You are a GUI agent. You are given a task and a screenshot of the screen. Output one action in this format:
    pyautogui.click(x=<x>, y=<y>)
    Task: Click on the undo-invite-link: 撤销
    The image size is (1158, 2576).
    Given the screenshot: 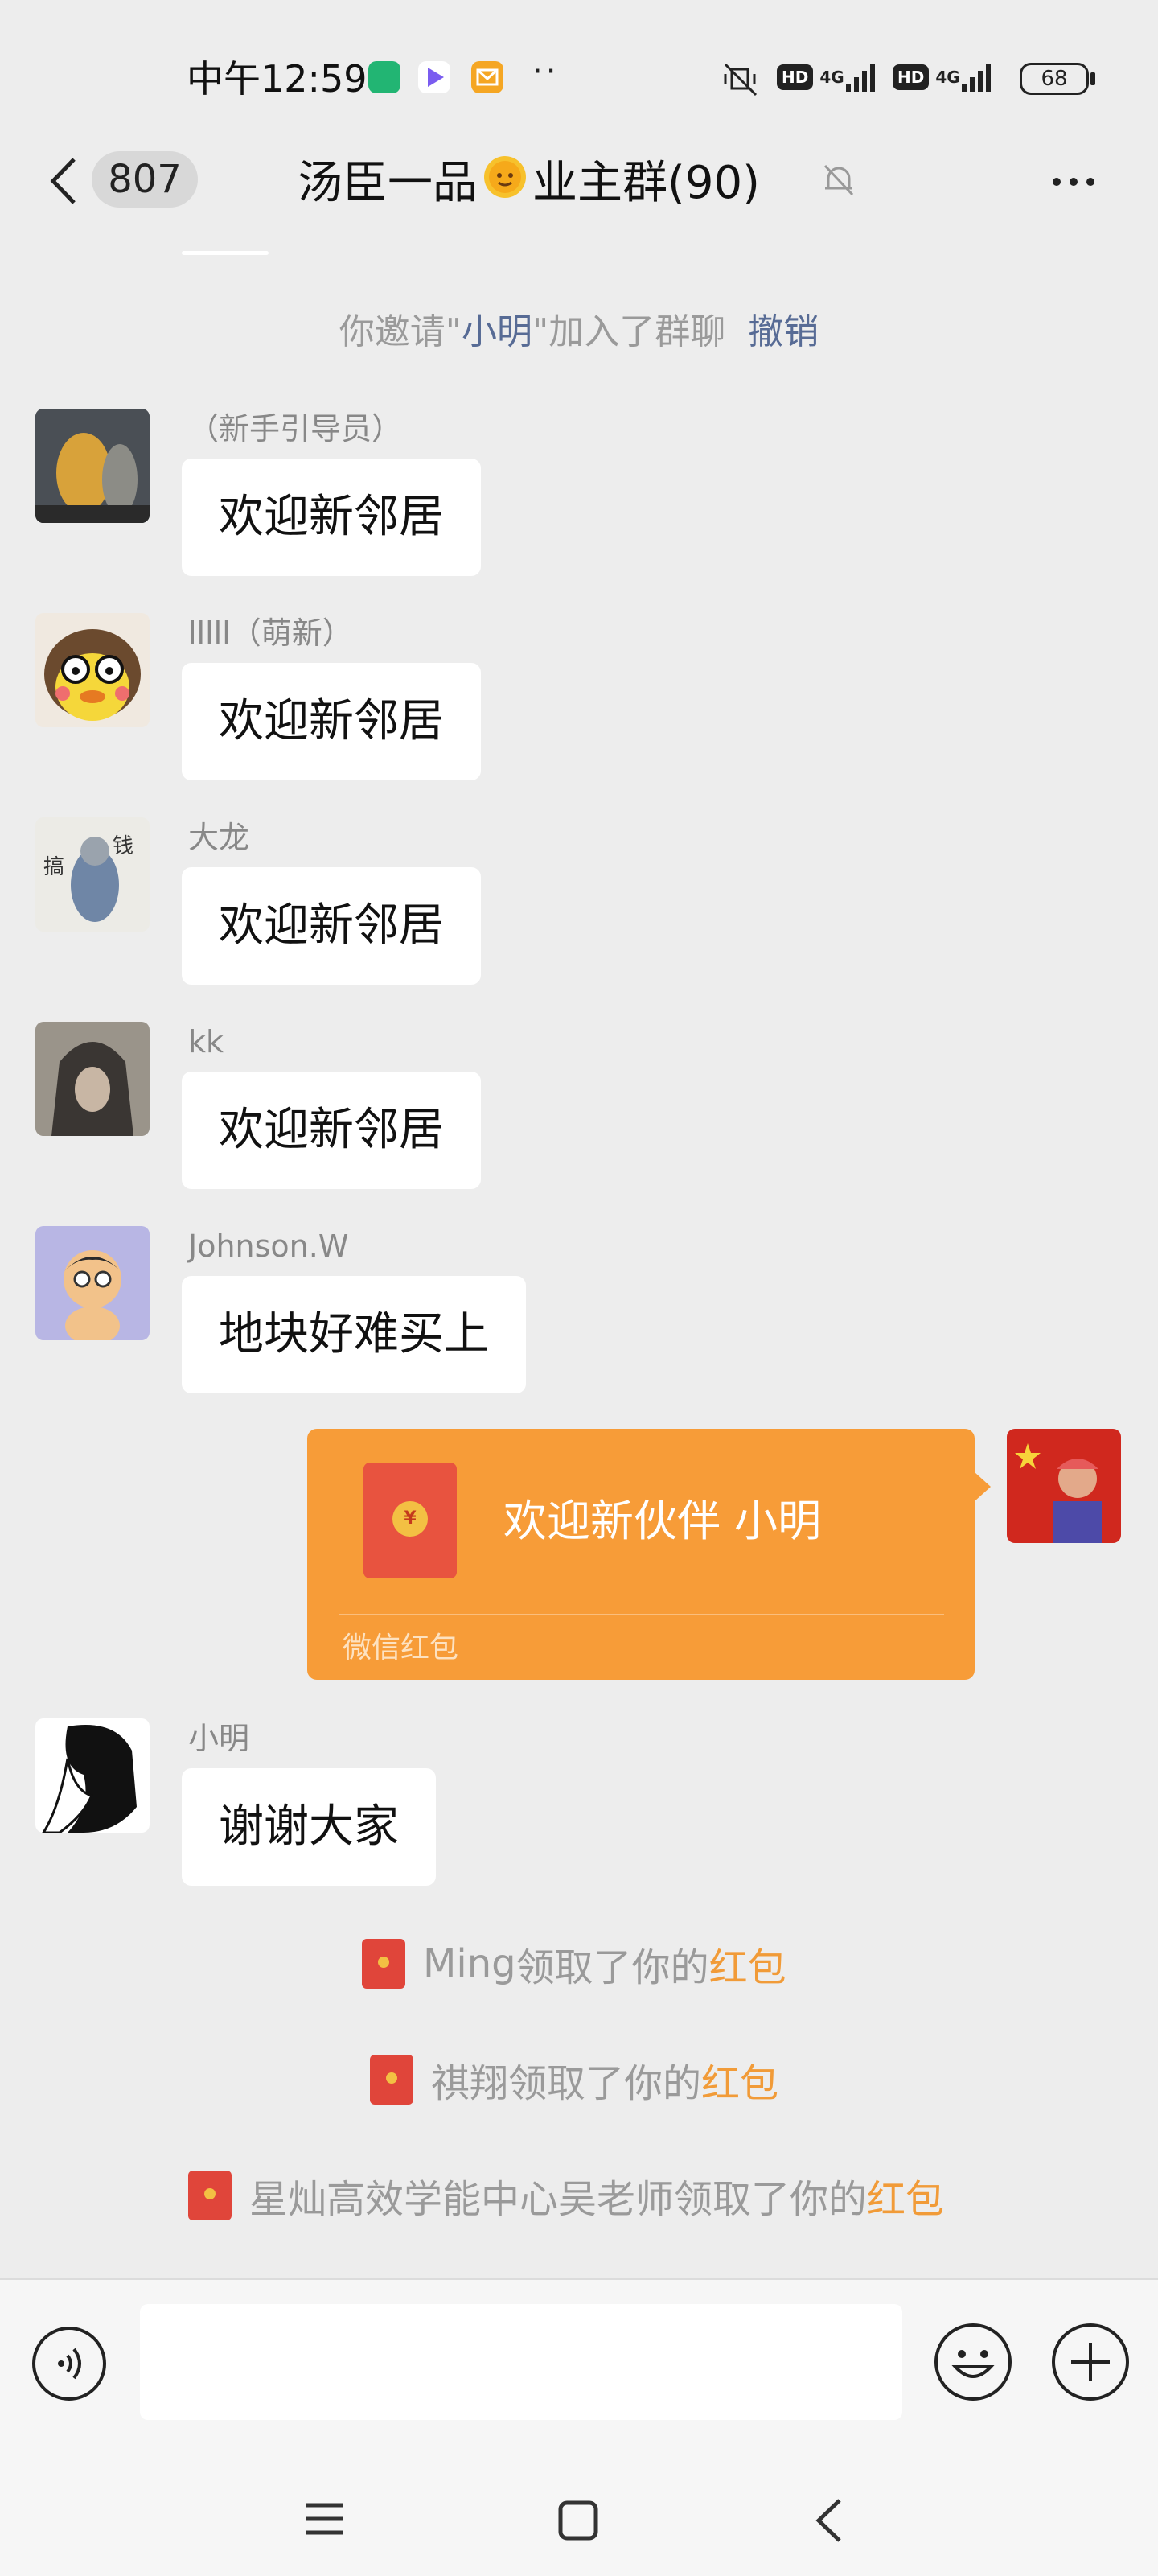 What is the action you would take?
    pyautogui.click(x=783, y=331)
    